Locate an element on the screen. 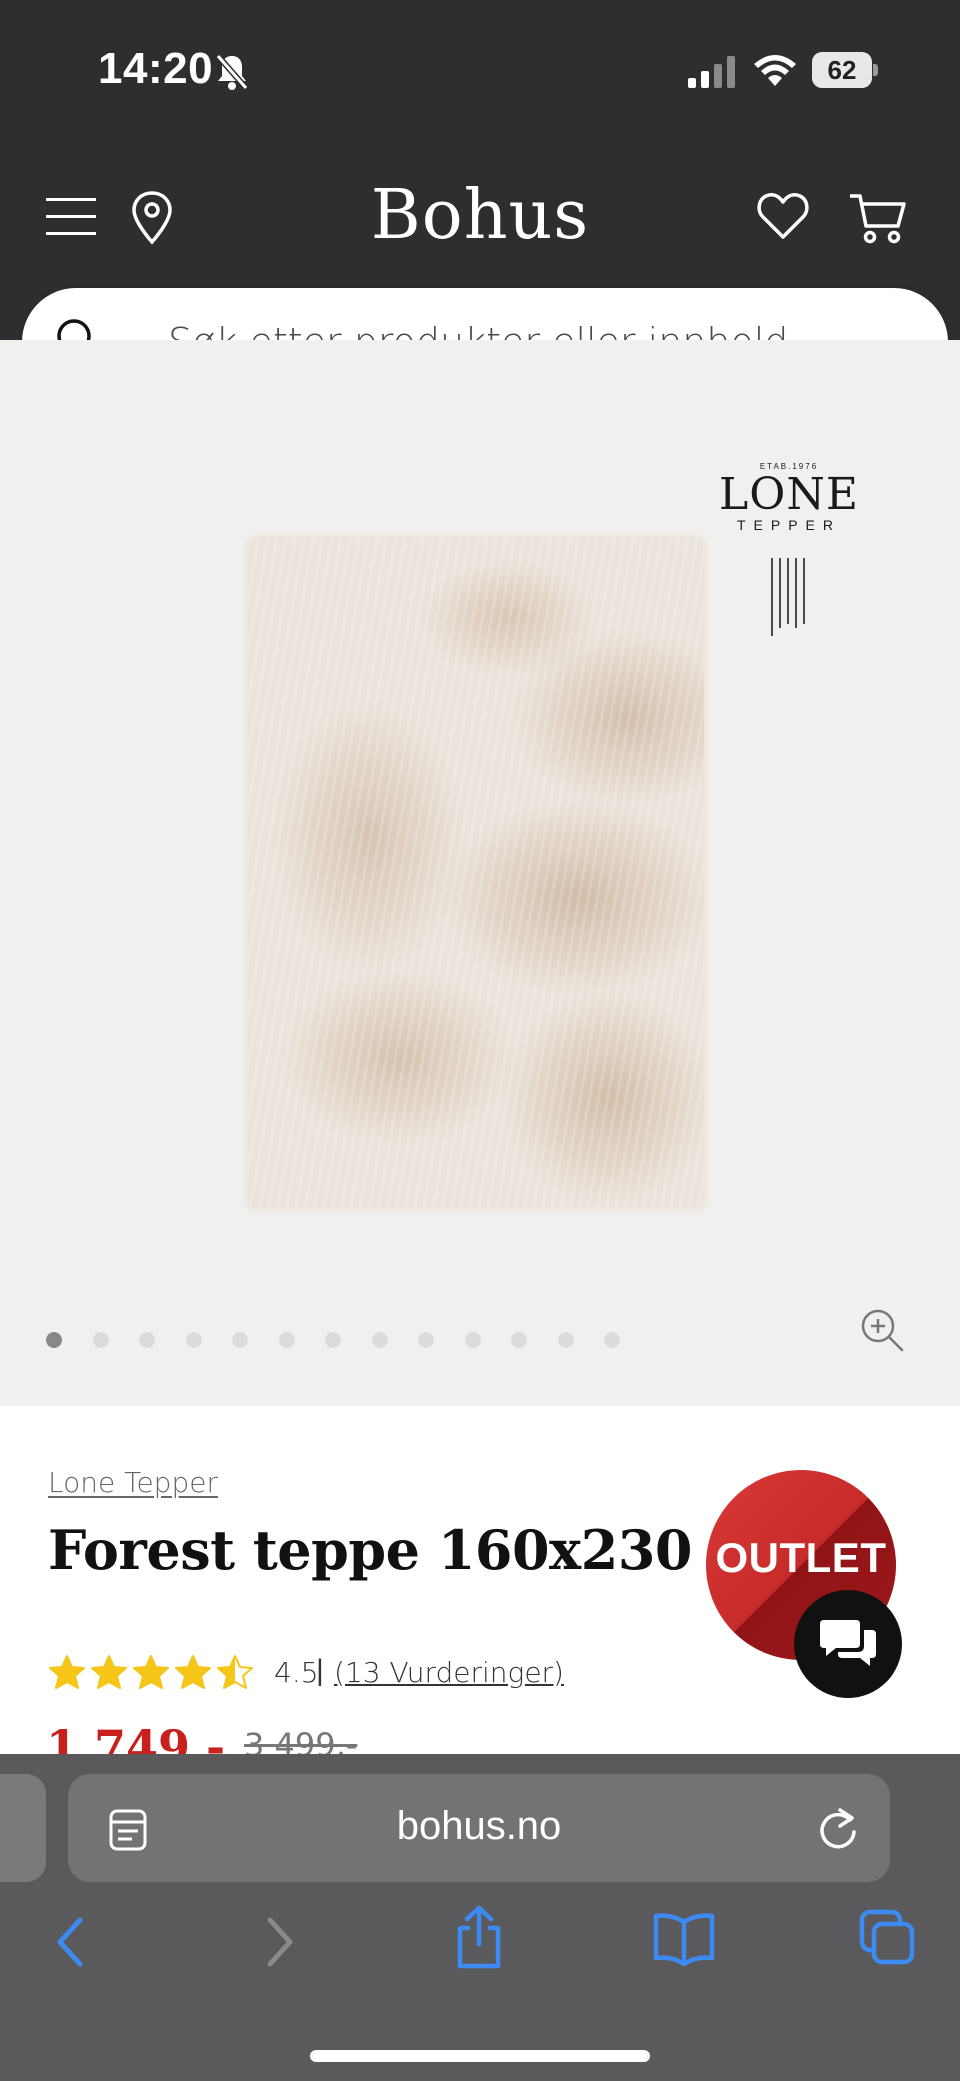 This screenshot has width=960, height=2081. brand-logo-lone-tepper: ETAB.1976 LONE TEPPER is located at coordinates (789, 562).